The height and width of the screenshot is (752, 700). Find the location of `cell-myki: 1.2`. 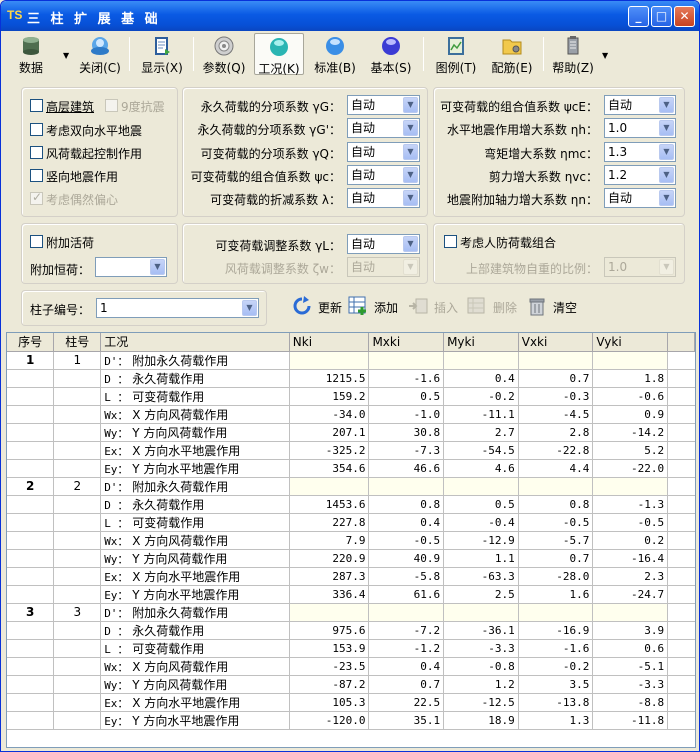

cell-myki: 1.2 is located at coordinates (481, 684).